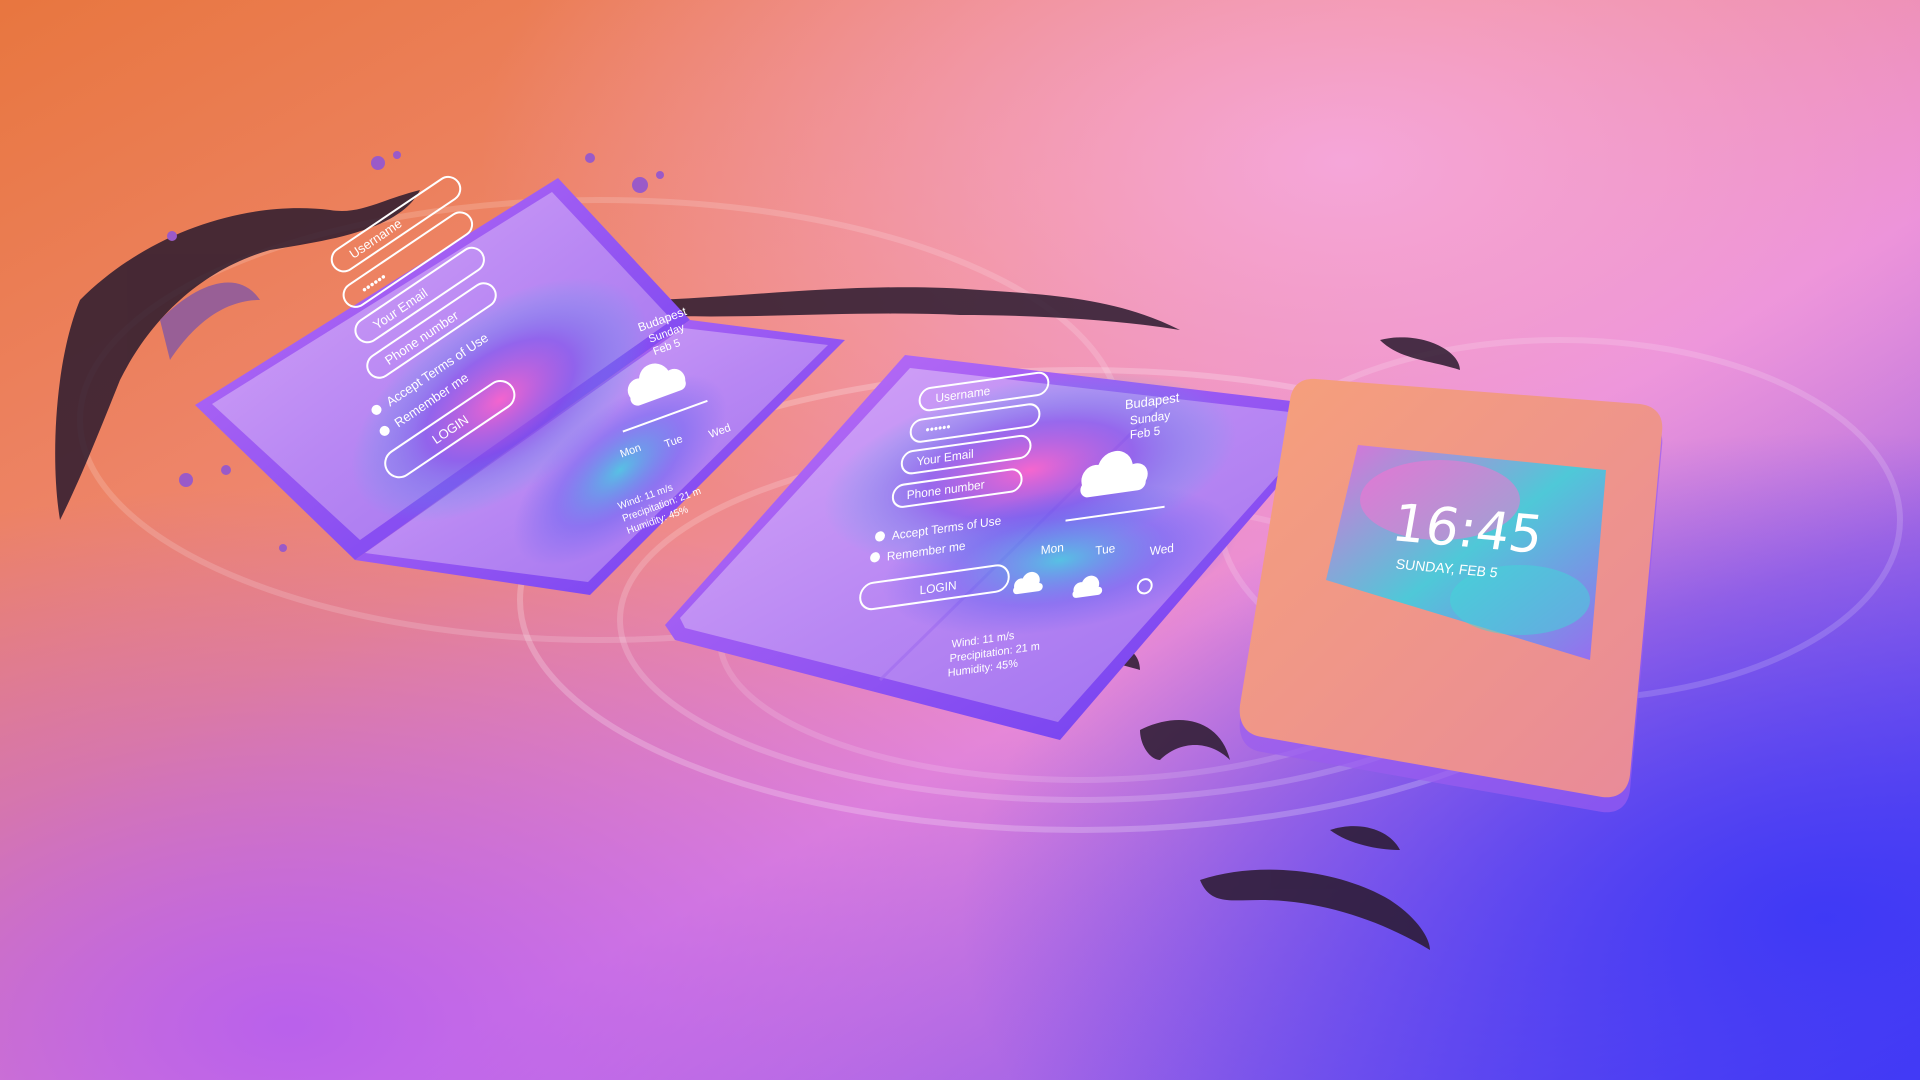 Image resolution: width=1920 pixels, height=1080 pixels. What do you see at coordinates (1451, 595) in the screenshot?
I see `right-closed-phone: 16:45 SUNDAY, FEB 5` at bounding box center [1451, 595].